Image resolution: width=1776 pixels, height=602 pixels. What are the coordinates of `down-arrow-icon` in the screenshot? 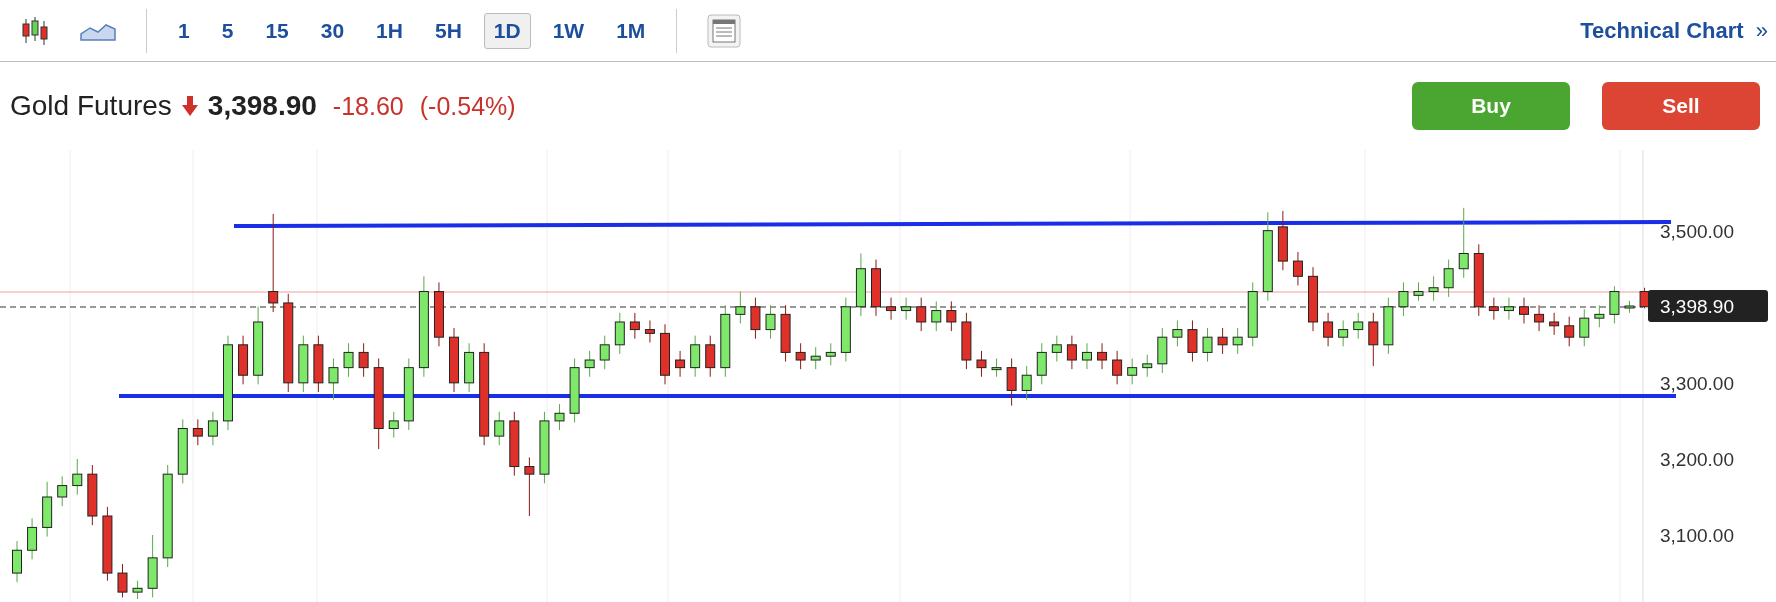 It's located at (189, 106).